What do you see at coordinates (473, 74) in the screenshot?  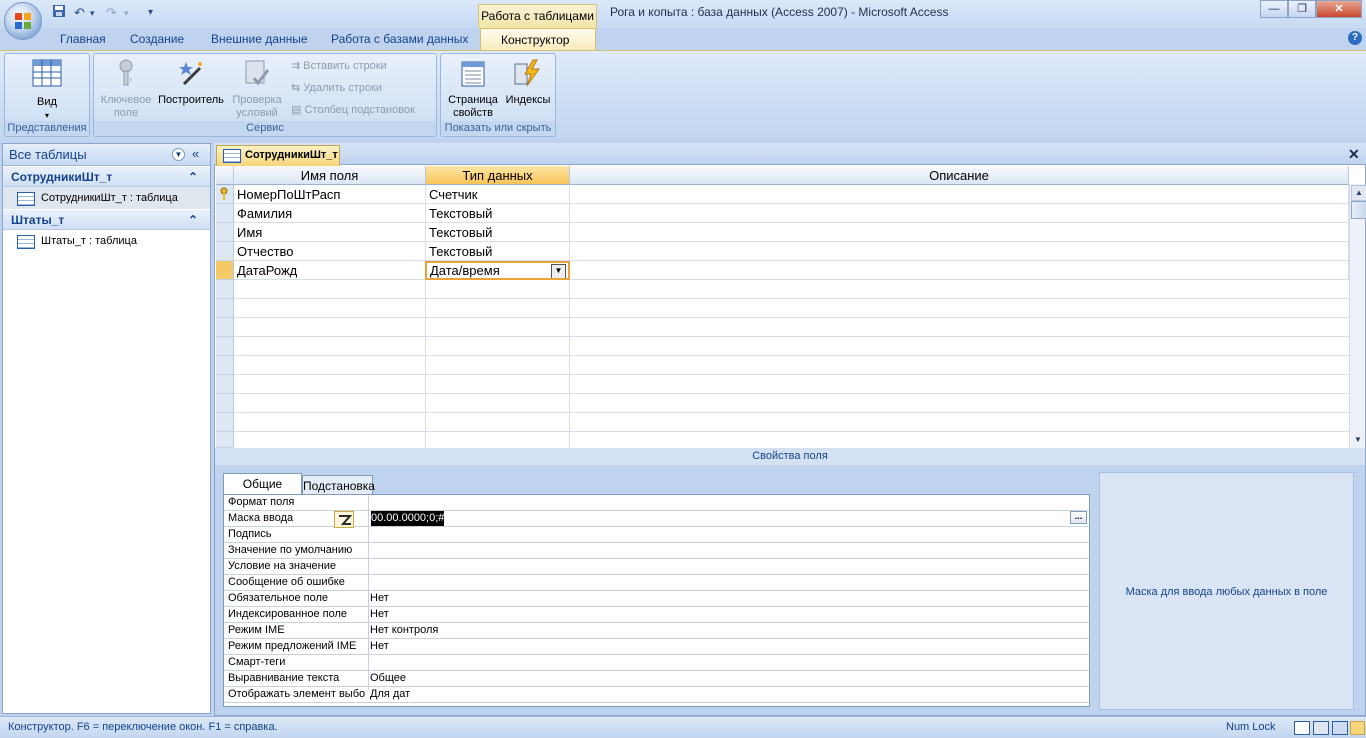 I see `property-sheet-icon` at bounding box center [473, 74].